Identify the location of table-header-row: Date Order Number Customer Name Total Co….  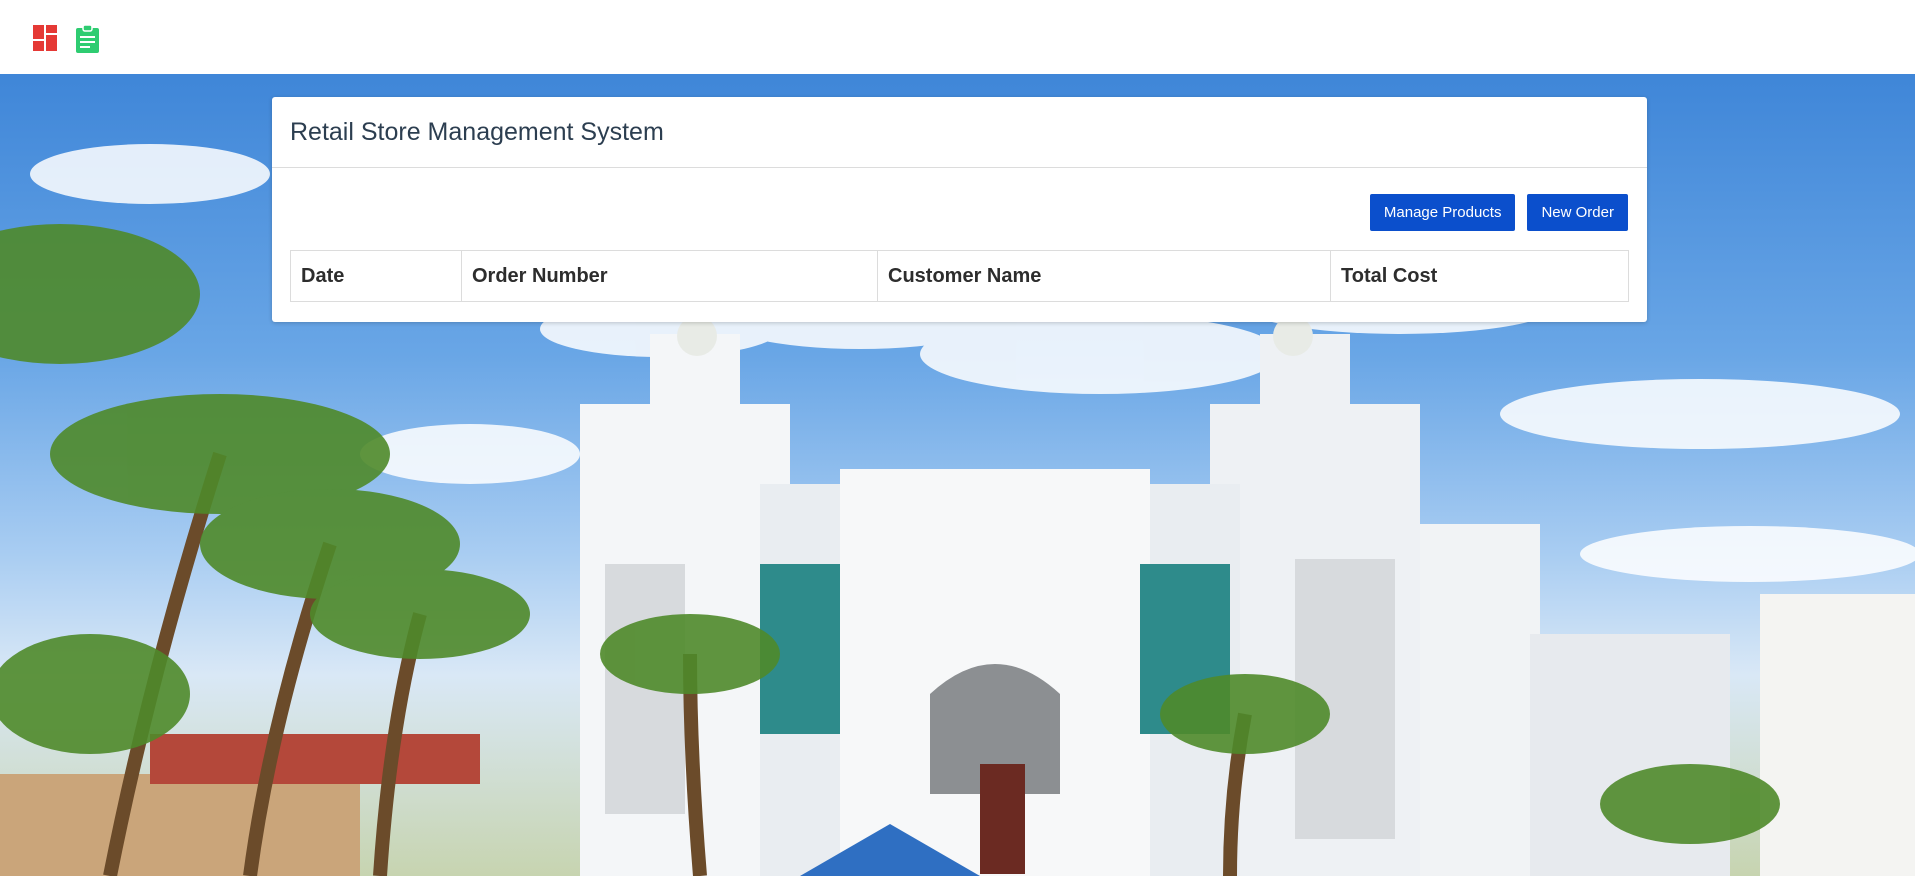
(959, 276).